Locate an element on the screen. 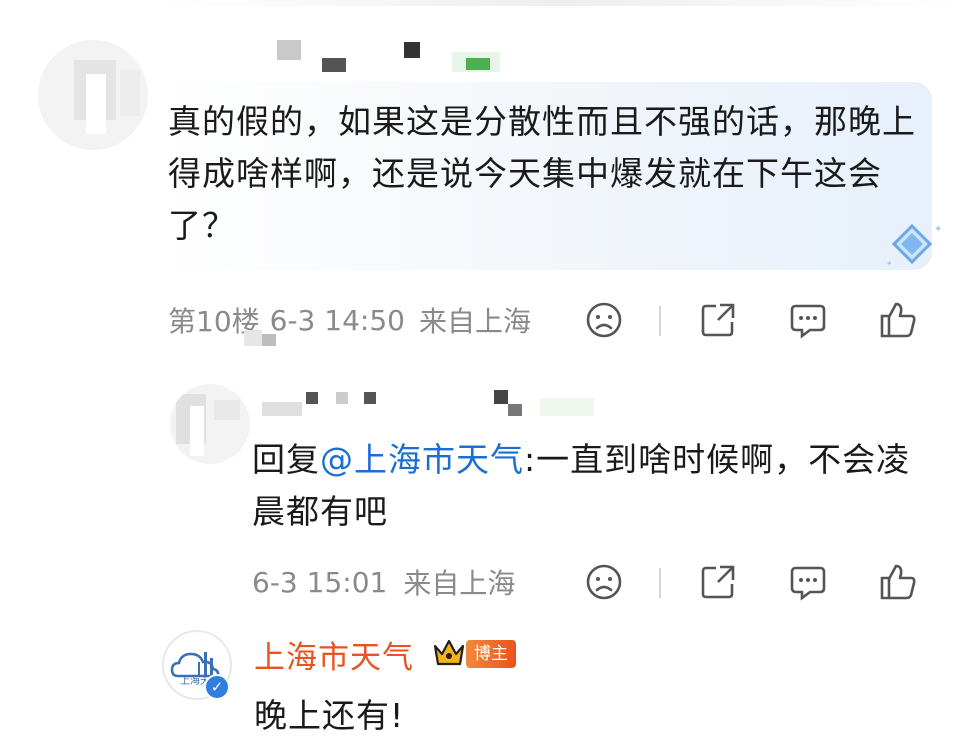 The width and height of the screenshot is (960, 755). verified-icon: ✓ is located at coordinates (217, 687).